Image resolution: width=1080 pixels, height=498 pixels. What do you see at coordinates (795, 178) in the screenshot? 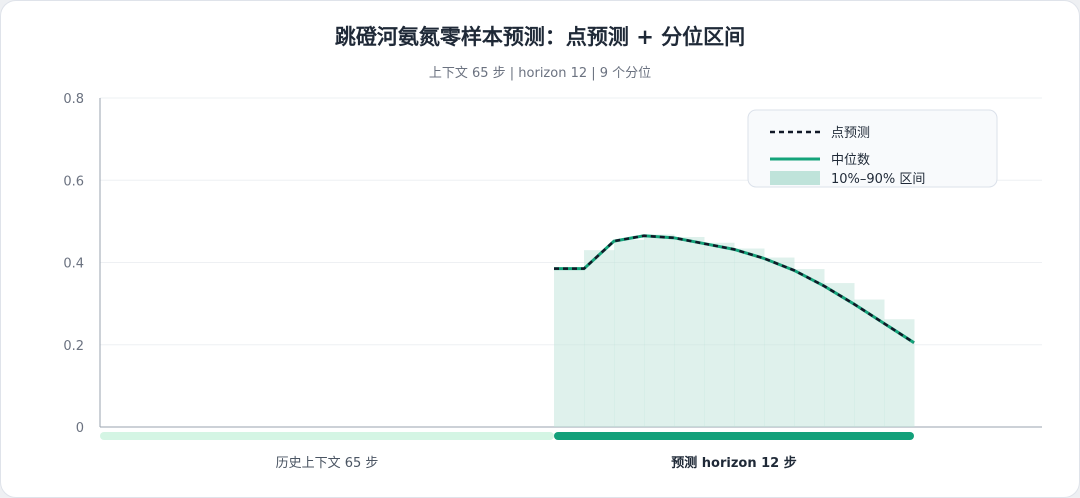
I see `legend-band-swatch` at bounding box center [795, 178].